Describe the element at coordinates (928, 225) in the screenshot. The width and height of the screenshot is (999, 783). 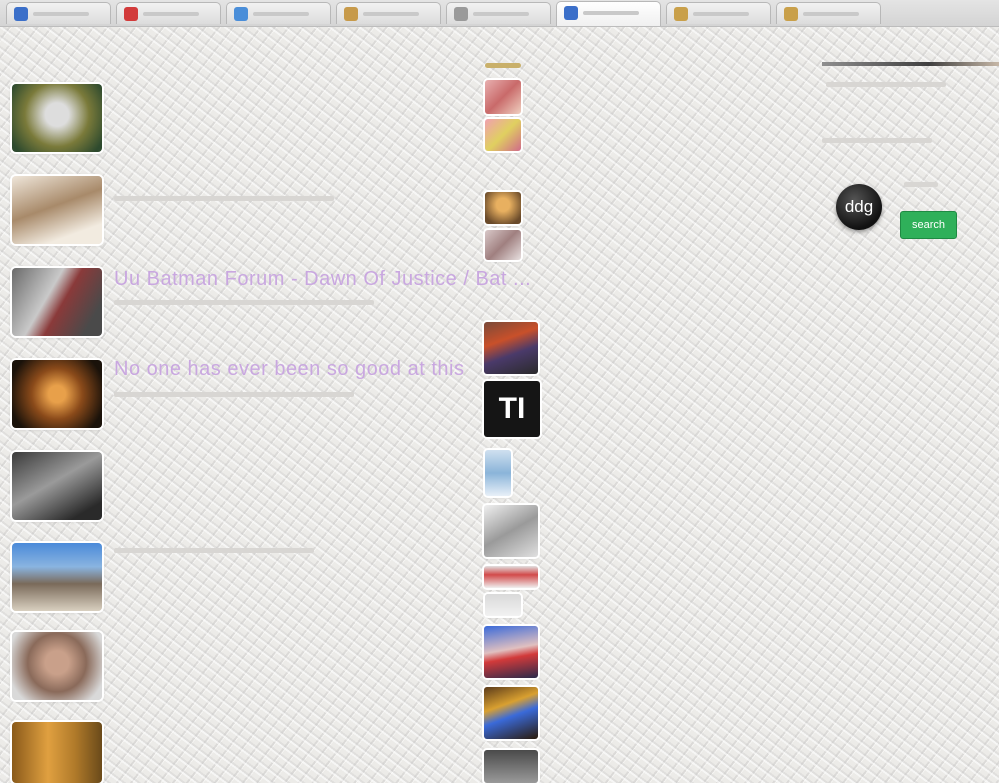
I see `search-button: search` at that location.